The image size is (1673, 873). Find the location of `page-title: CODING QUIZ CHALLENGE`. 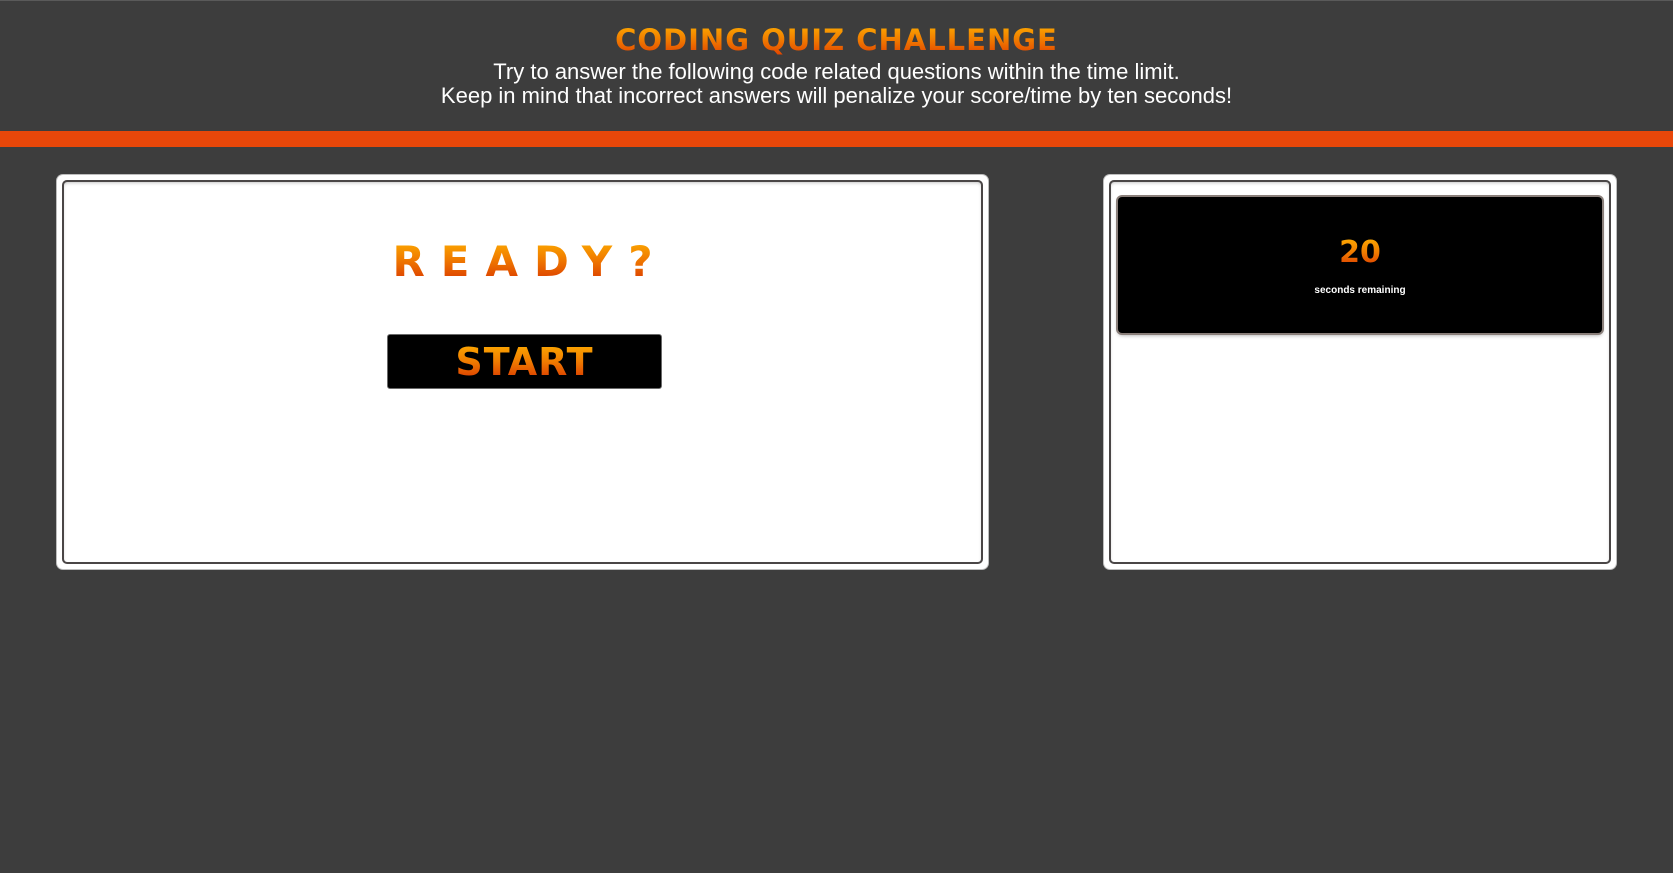

page-title: CODING QUIZ CHALLENGE is located at coordinates (836, 40).